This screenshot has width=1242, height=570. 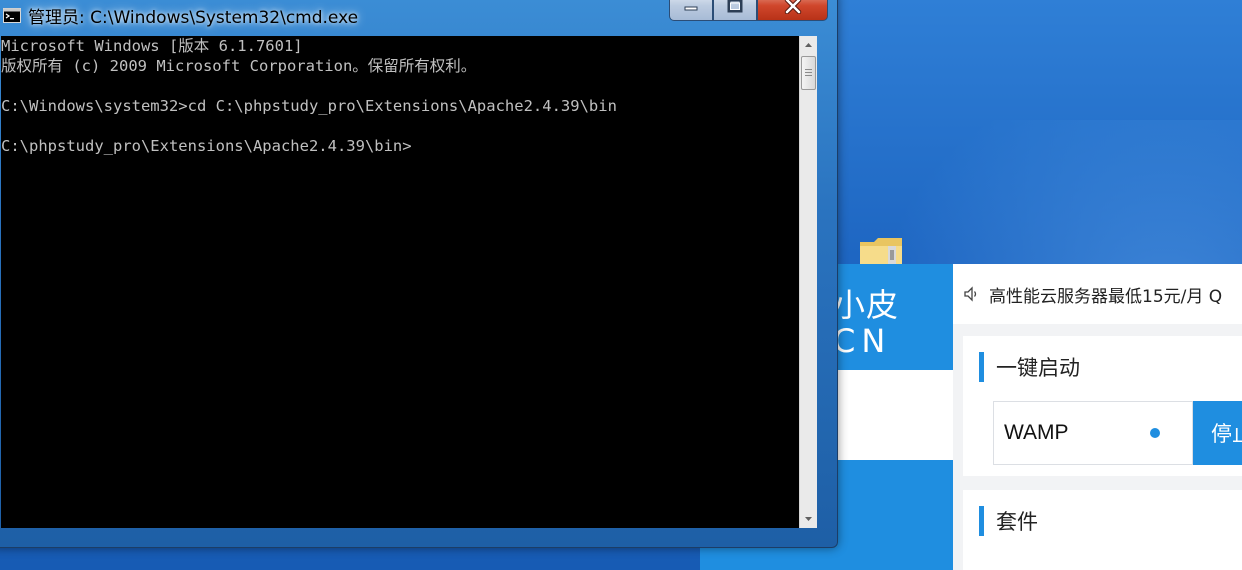 I want to click on quick-start-card: 一键启动 WAMP 停止, so click(x=1102, y=406).